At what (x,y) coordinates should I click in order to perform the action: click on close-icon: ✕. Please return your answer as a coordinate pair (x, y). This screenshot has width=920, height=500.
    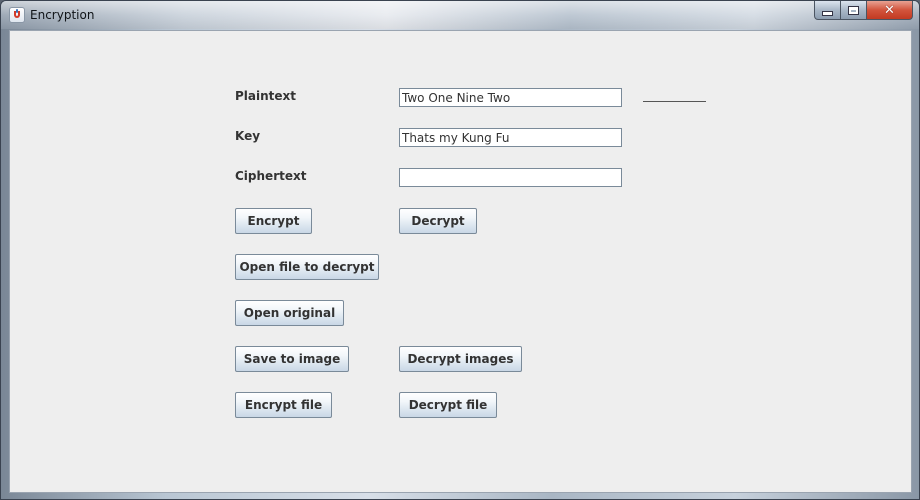
    Looking at the image, I should click on (889, 10).